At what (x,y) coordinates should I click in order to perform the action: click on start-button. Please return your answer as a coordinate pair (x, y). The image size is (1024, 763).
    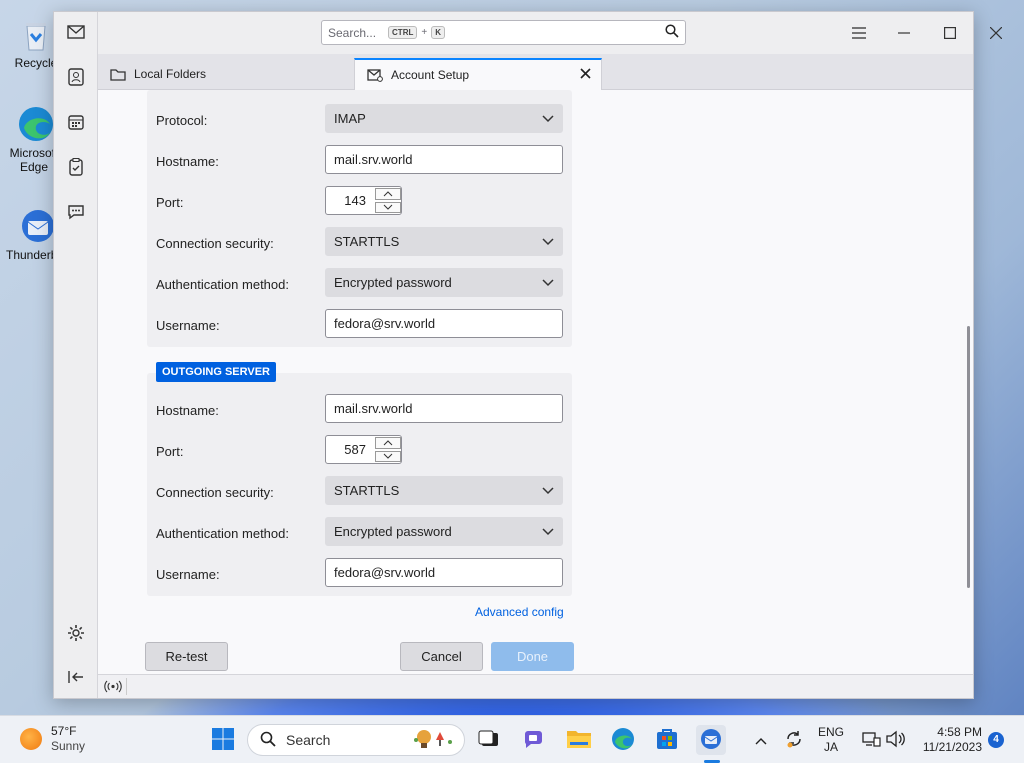
    Looking at the image, I should click on (223, 740).